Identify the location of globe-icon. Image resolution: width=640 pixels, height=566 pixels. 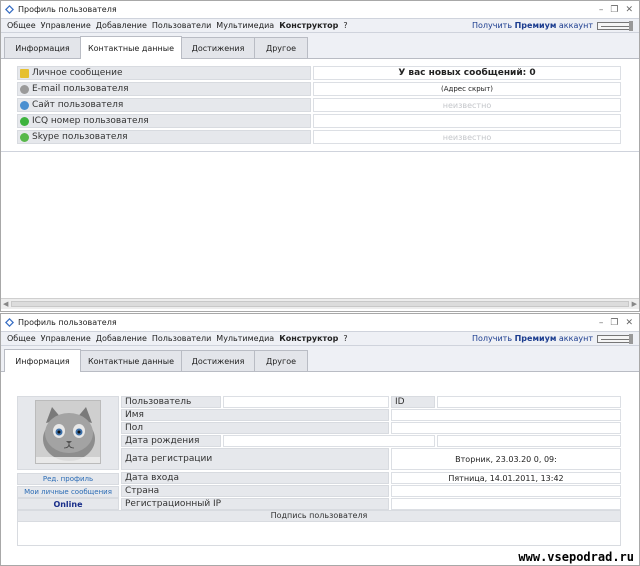
(24, 105).